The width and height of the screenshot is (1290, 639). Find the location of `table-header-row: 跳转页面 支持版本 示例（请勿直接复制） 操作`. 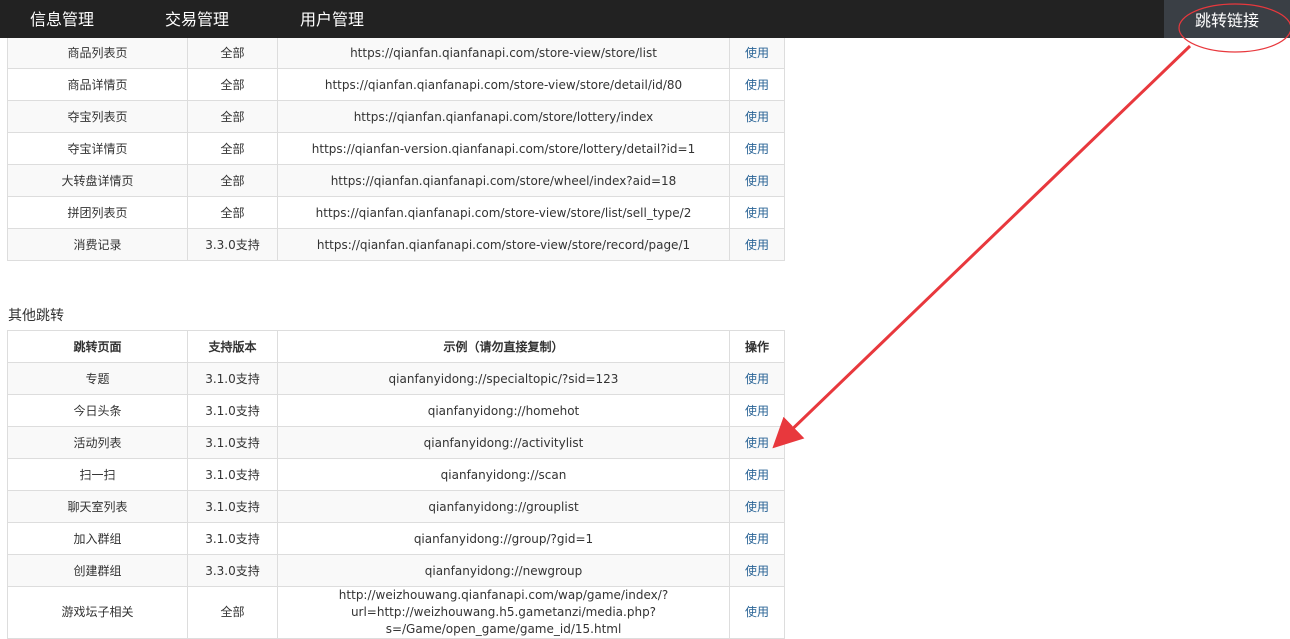

table-header-row: 跳转页面 支持版本 示例（请勿直接复制） 操作 is located at coordinates (396, 346).